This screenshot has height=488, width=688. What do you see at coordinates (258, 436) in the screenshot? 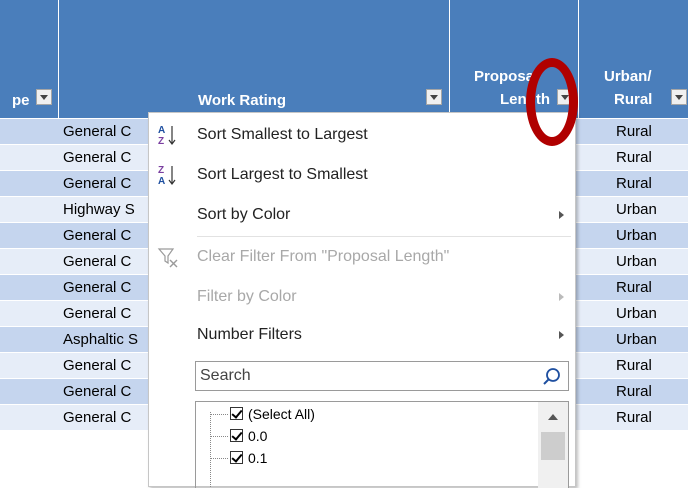
I see `filter-list-item-label: 0.0` at bounding box center [258, 436].